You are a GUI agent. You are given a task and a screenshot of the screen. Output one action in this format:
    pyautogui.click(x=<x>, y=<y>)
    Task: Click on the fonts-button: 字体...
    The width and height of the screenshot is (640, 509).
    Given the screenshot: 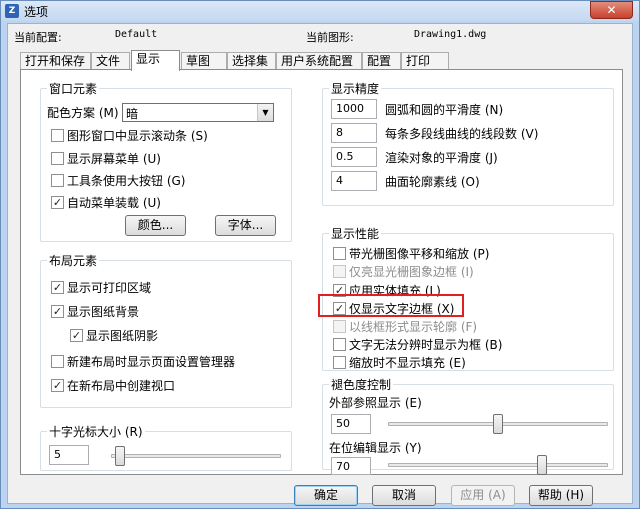 What is the action you would take?
    pyautogui.click(x=245, y=225)
    